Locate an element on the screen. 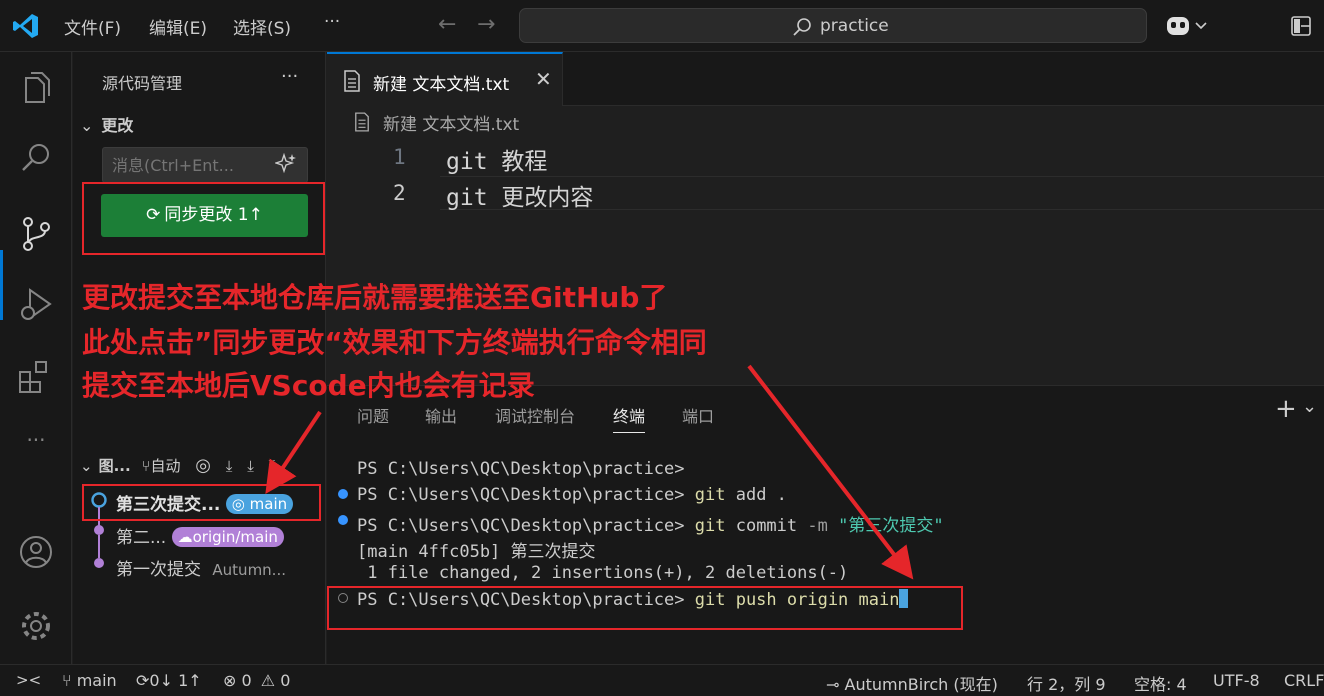 Image resolution: width=1324 pixels, height=696 pixels. back-button: ← is located at coordinates (447, 24).